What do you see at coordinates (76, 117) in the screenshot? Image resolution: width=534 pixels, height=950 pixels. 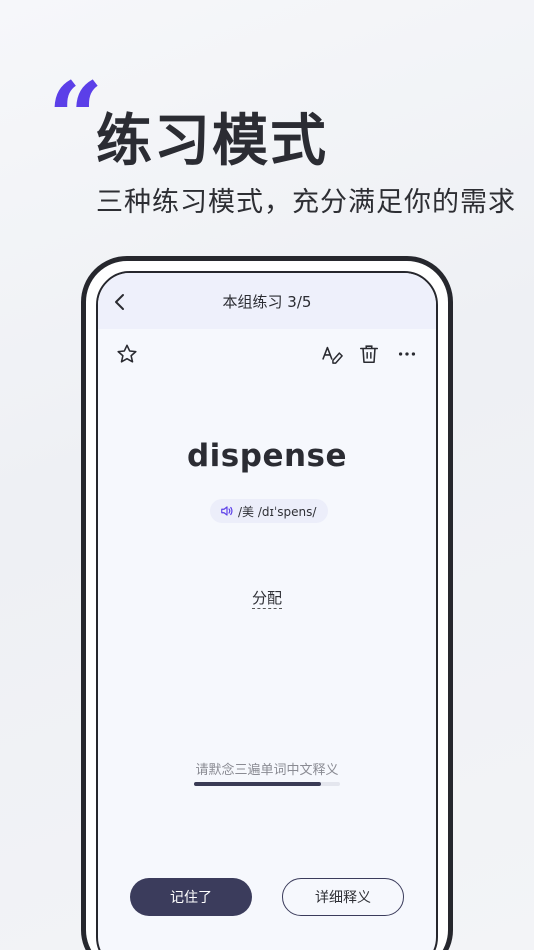 I see `quote-mark: “` at bounding box center [76, 117].